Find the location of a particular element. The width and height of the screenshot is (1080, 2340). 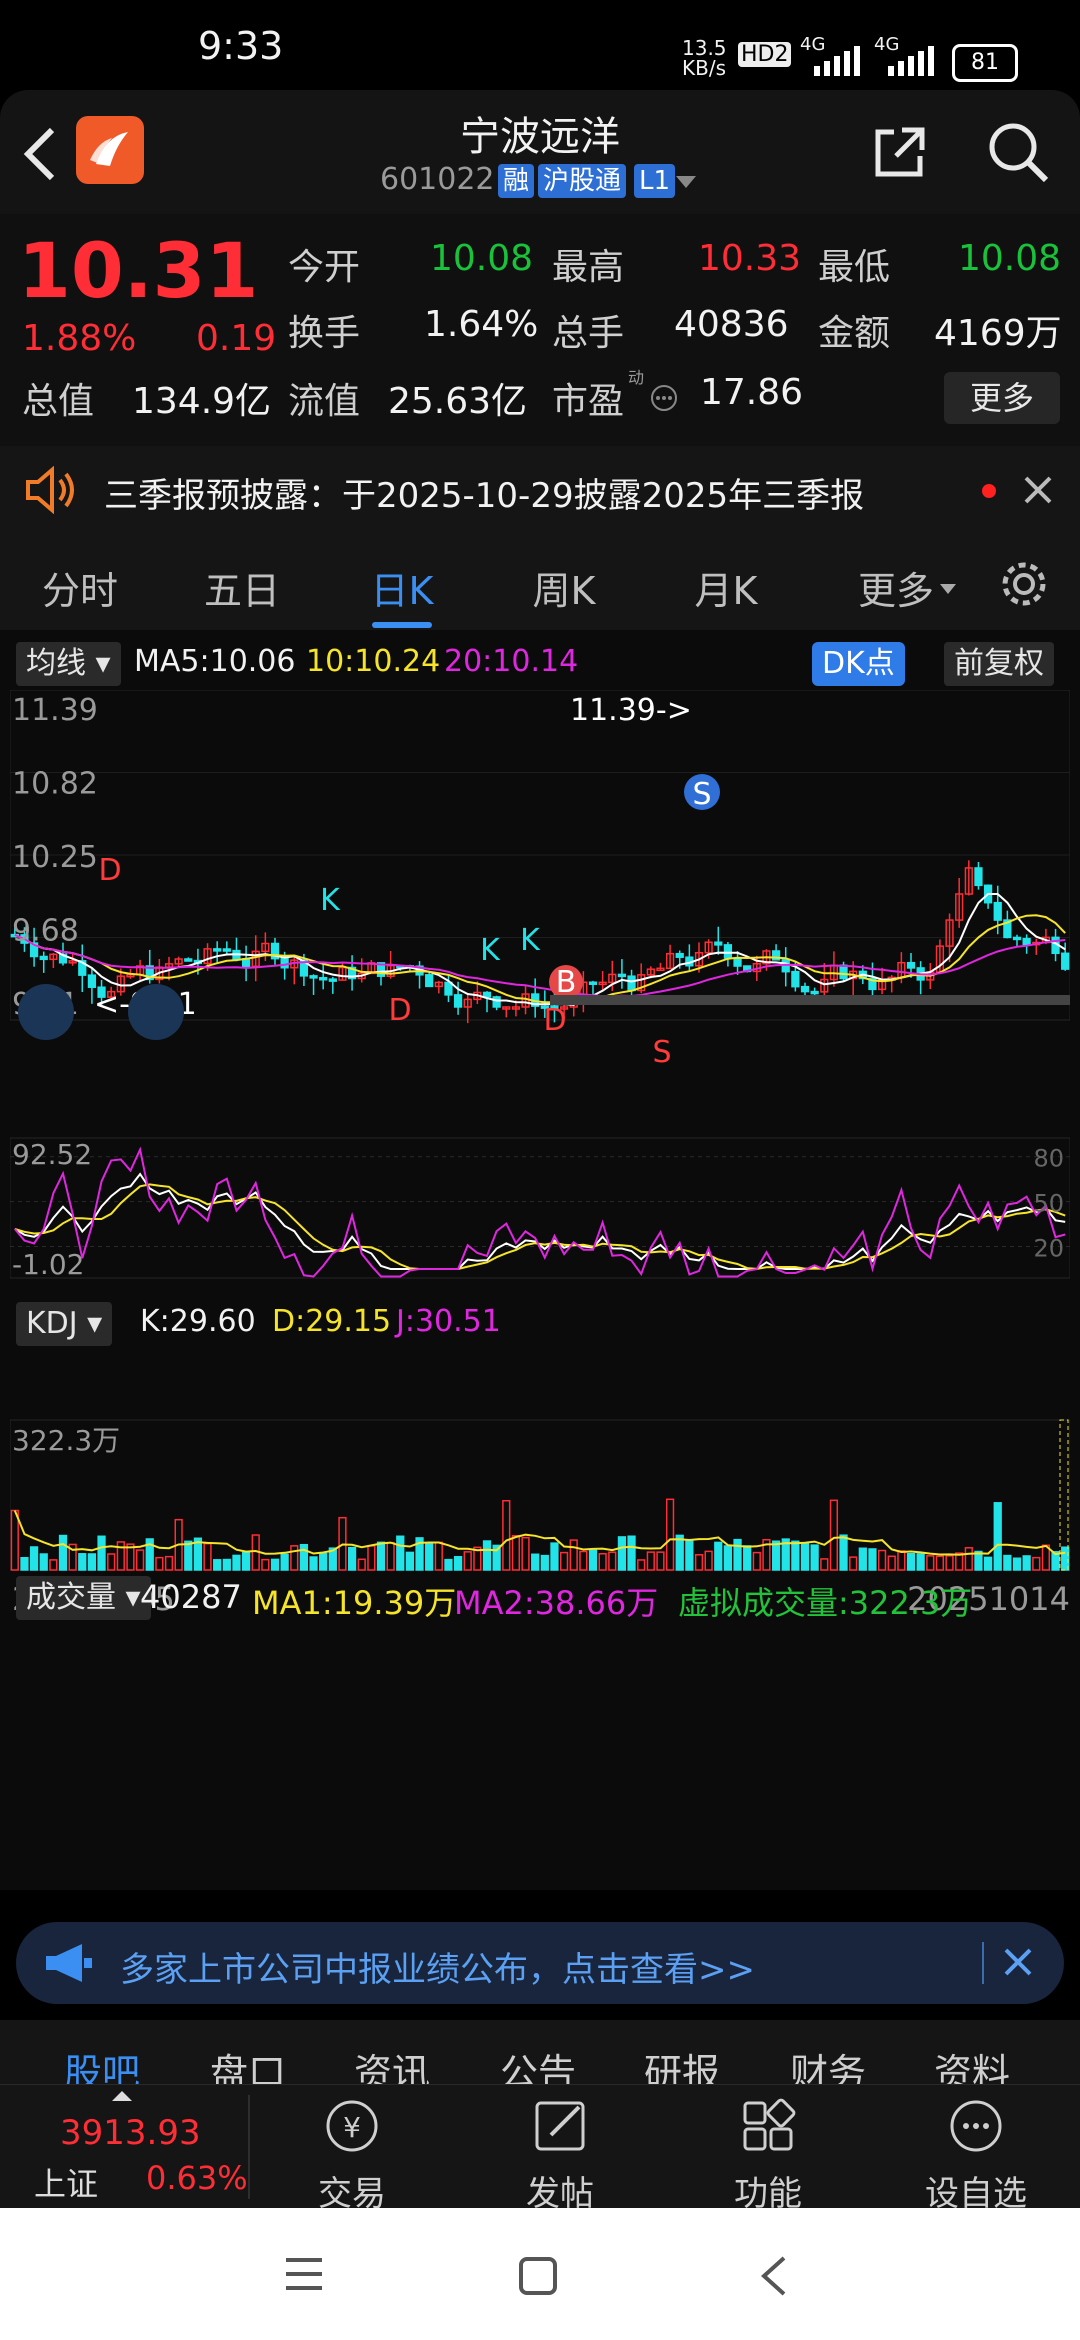

expand-button is located at coordinates (156, 1012).